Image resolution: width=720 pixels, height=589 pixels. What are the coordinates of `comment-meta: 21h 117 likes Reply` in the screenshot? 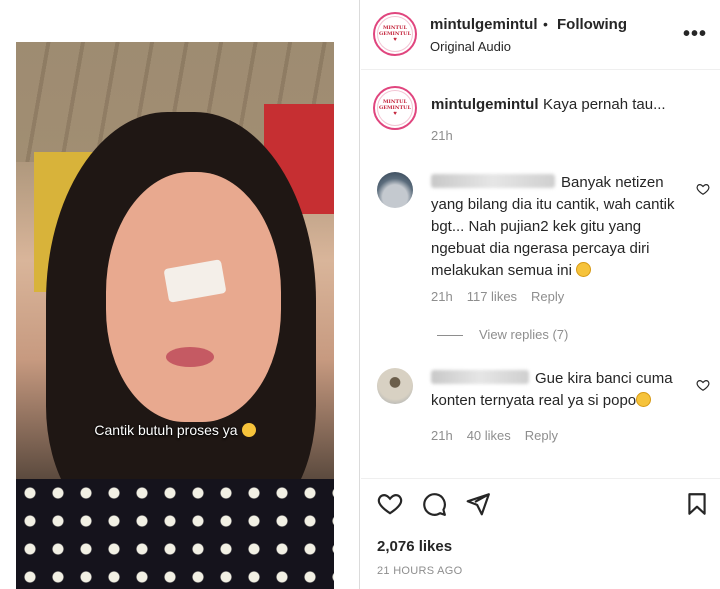 It's located at (504, 296).